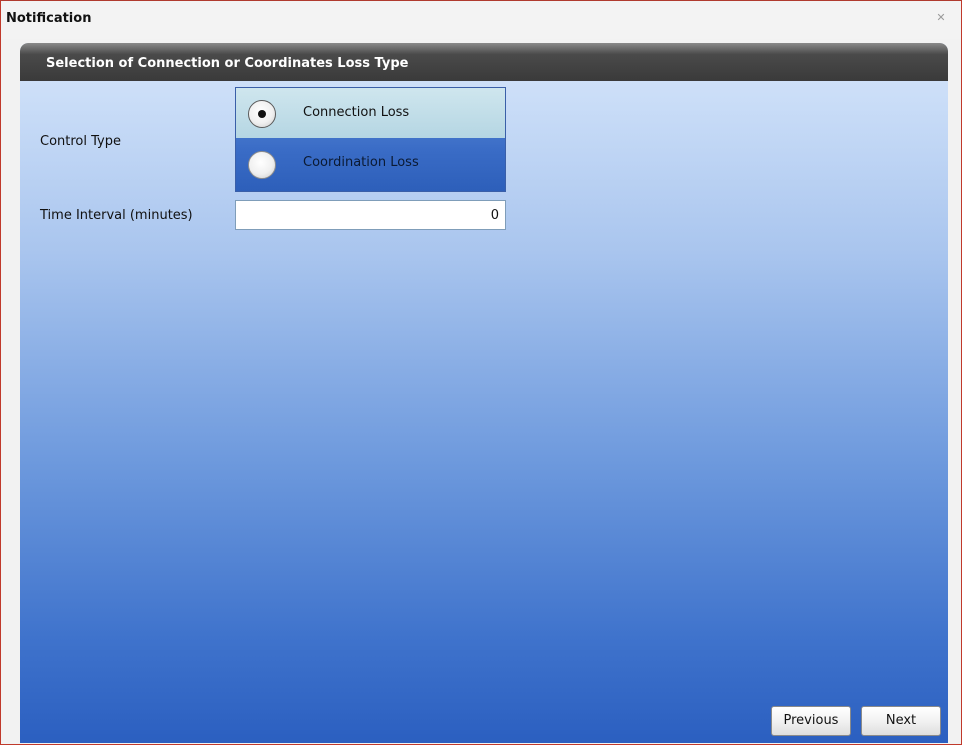  What do you see at coordinates (49, 18) in the screenshot?
I see `window-title: Notification` at bounding box center [49, 18].